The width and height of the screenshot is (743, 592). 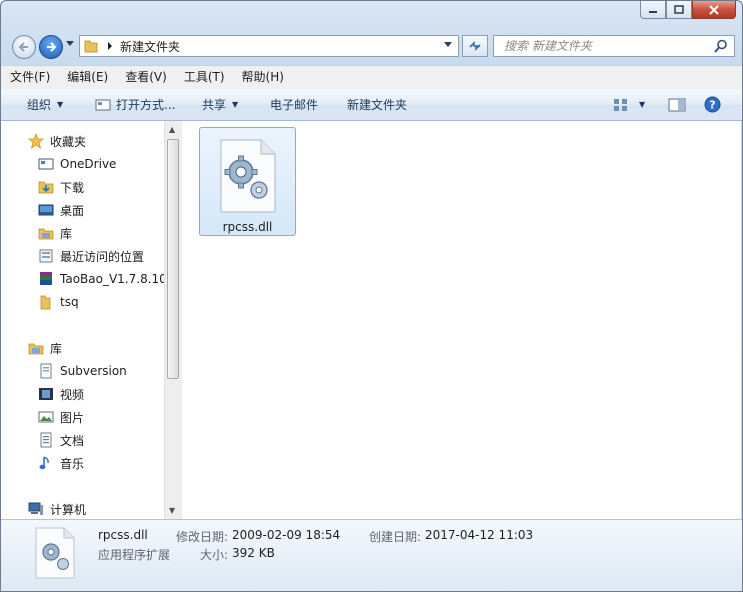 I want to click on tree-label: 音乐, so click(x=72, y=463).